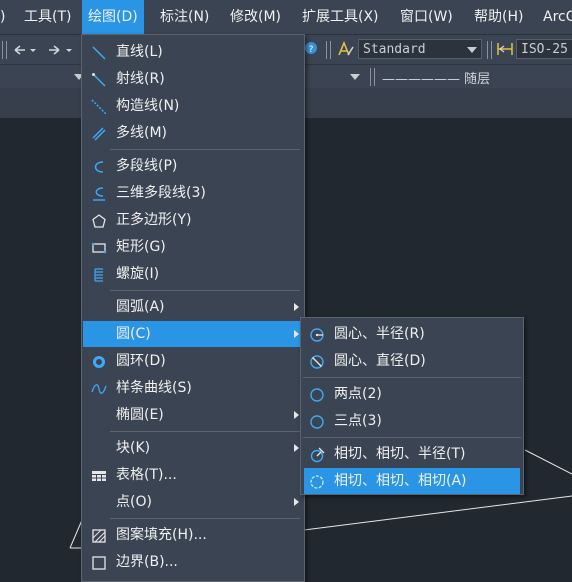  I want to click on boundary-icon, so click(99, 563).